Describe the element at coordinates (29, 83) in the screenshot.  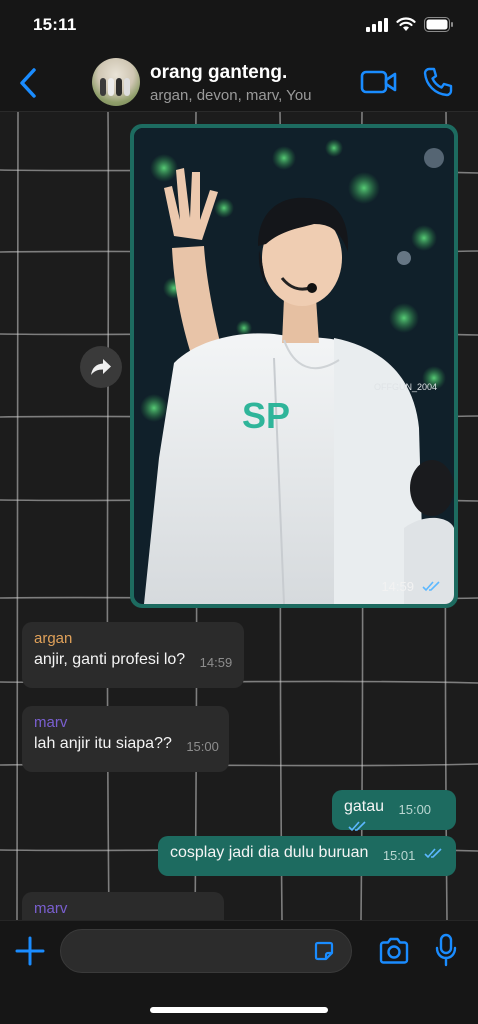
I see `back-icon` at that location.